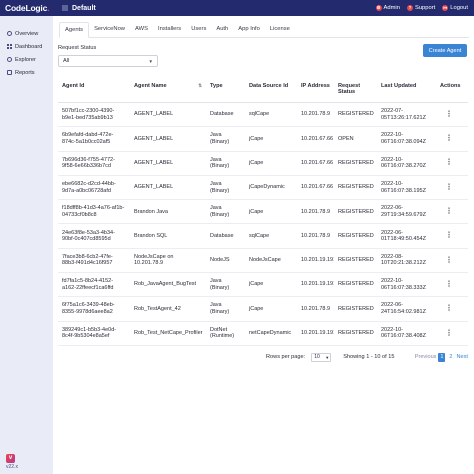  What do you see at coordinates (249, 29) in the screenshot?
I see `tab-app-info: App Info` at bounding box center [249, 29].